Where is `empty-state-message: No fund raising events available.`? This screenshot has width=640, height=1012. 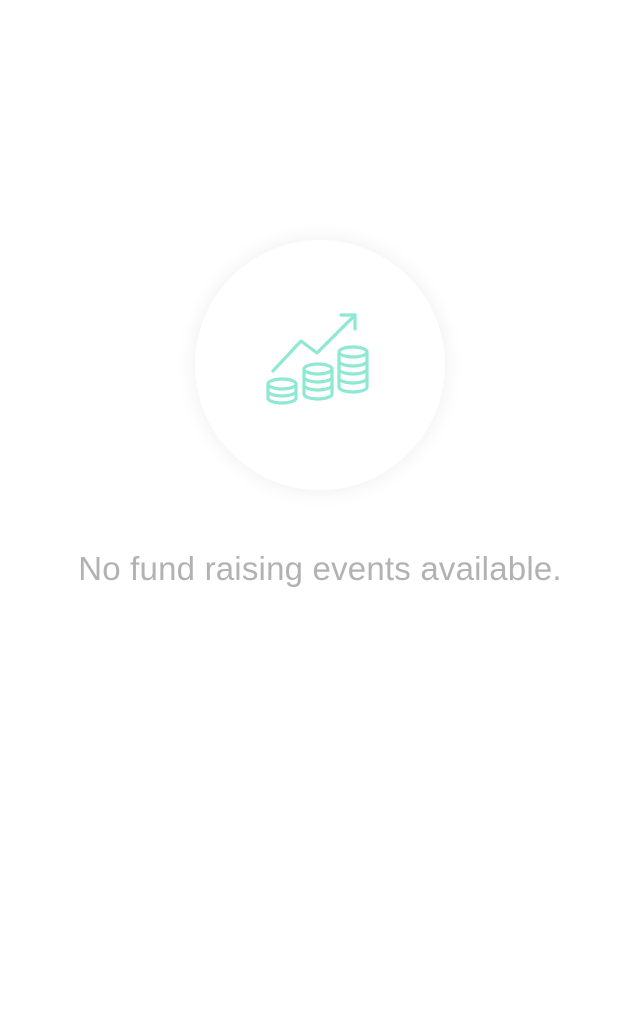
empty-state-message: No fund raising events available. is located at coordinates (320, 568).